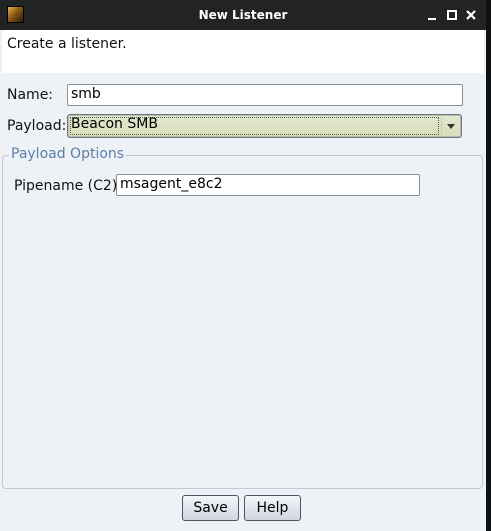 The width and height of the screenshot is (491, 531). What do you see at coordinates (265, 95) in the screenshot?
I see `name-field: smb` at bounding box center [265, 95].